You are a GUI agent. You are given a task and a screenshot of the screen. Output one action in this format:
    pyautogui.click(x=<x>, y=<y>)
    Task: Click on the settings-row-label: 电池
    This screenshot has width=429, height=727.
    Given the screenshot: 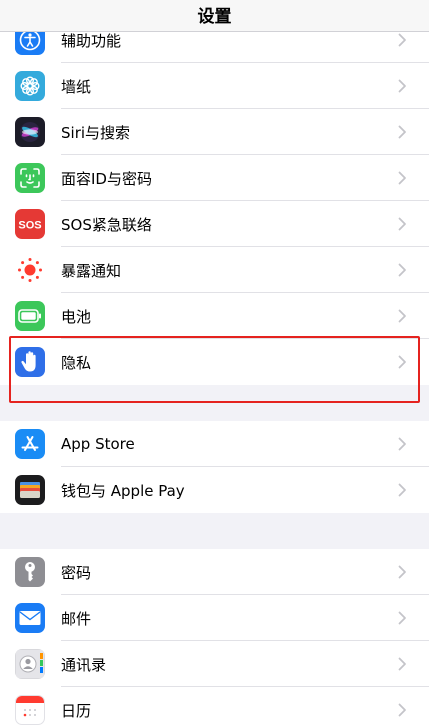 What is the action you would take?
    pyautogui.click(x=76, y=316)
    